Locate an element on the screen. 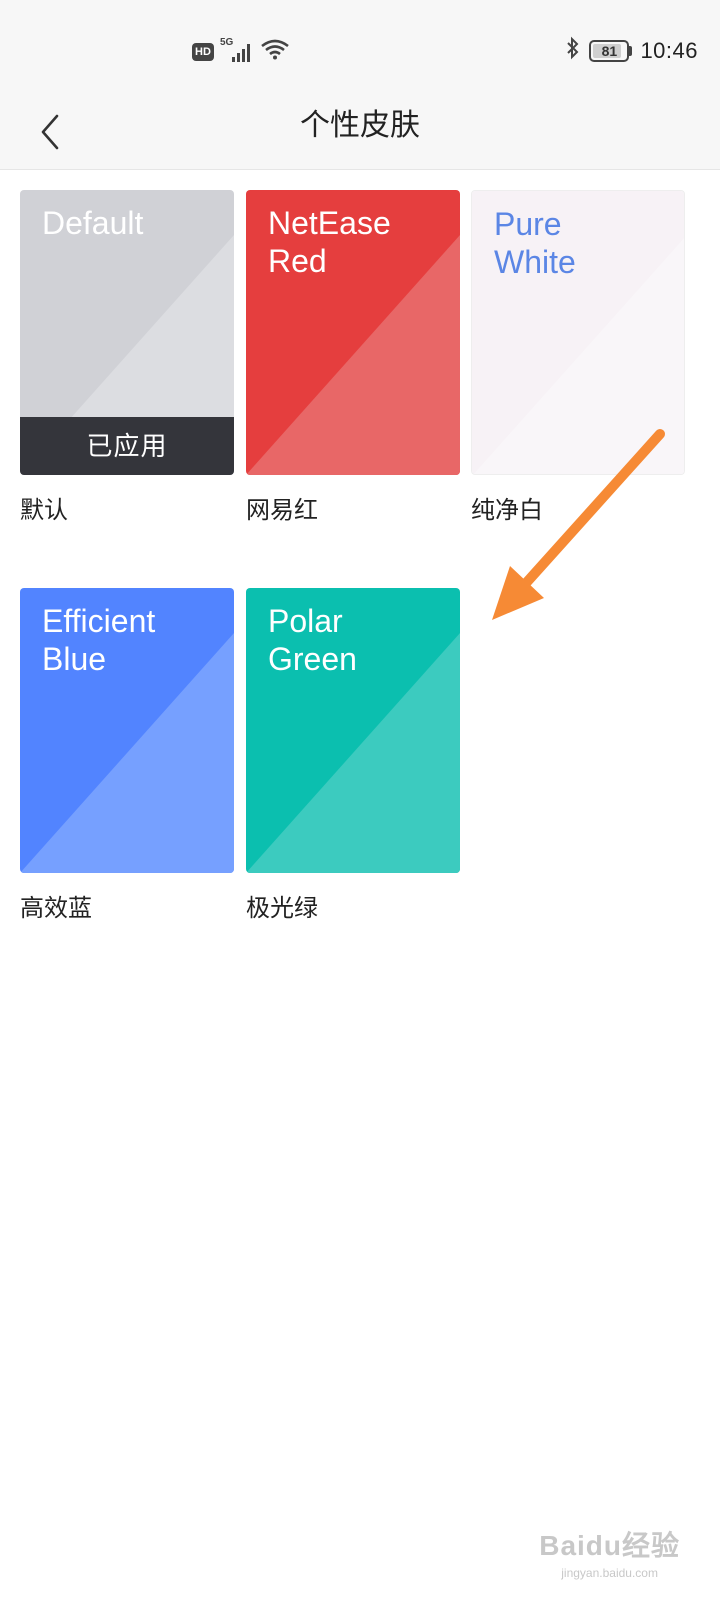  chevron-left-icon is located at coordinates (50, 132).